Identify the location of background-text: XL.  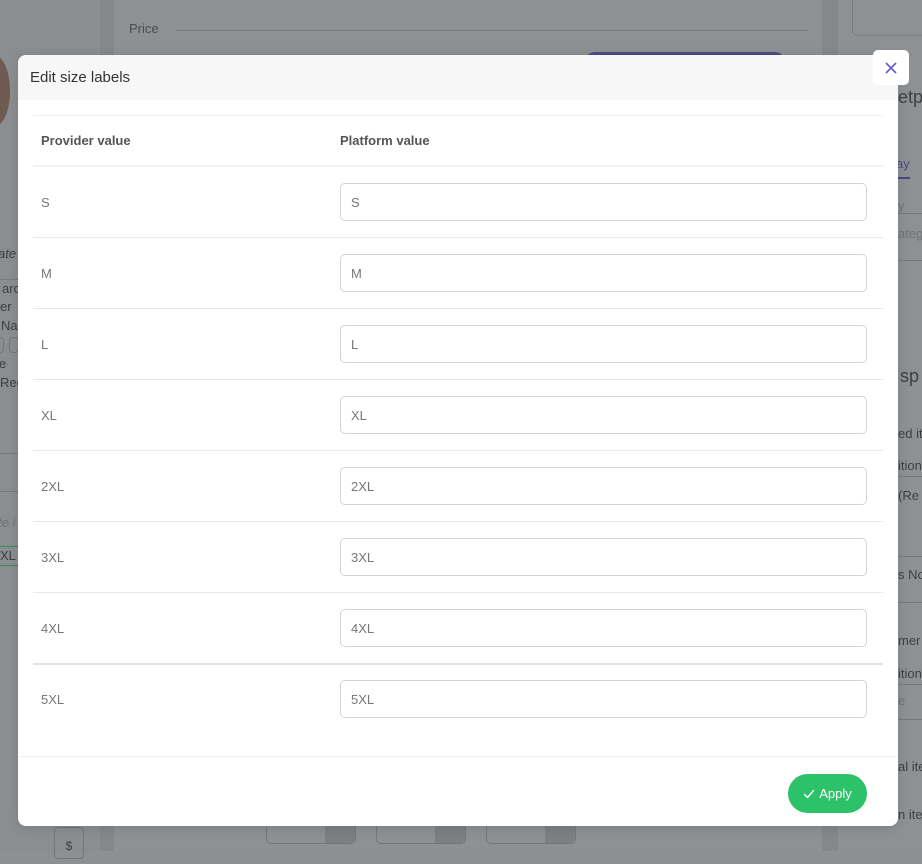
(8, 555).